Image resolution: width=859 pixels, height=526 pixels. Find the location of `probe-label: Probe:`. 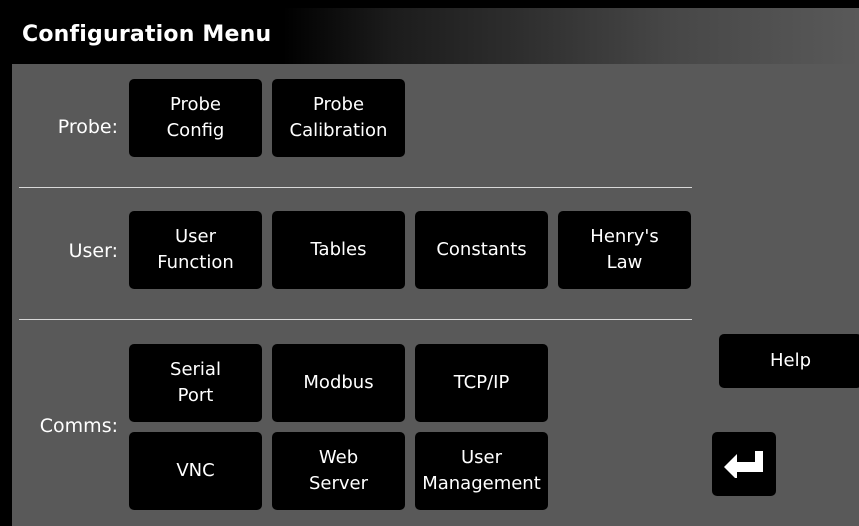

probe-label: Probe: is located at coordinates (87, 127).